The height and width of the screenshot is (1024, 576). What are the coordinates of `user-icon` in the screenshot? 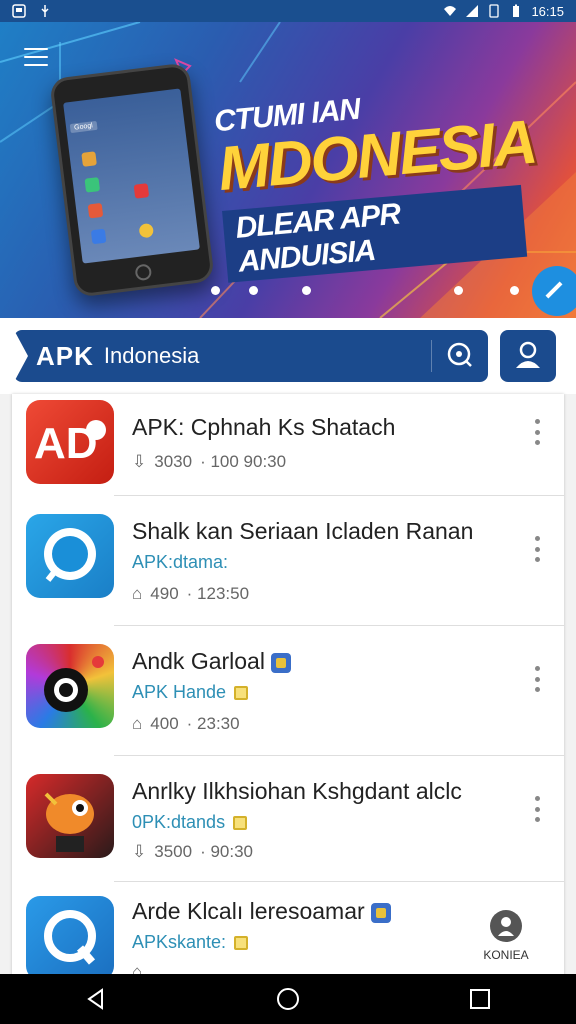 It's located at (528, 354).